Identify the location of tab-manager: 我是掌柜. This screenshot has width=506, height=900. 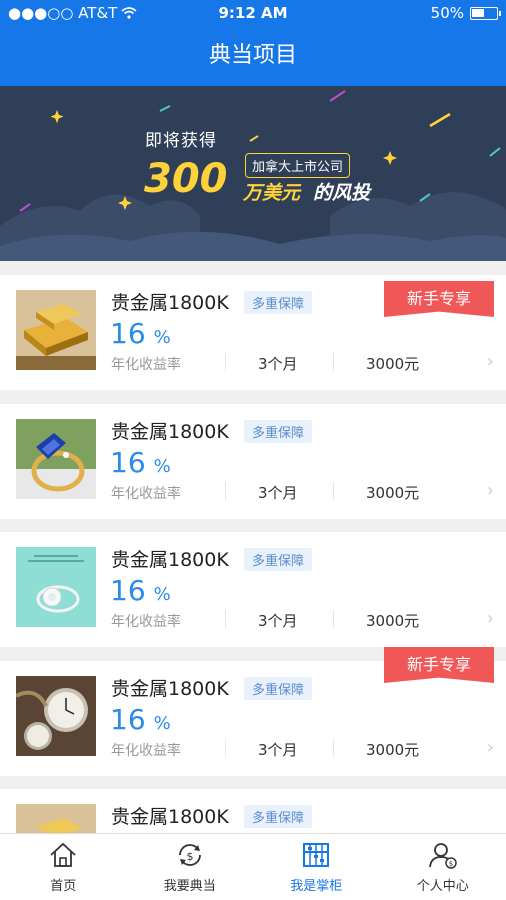
(316, 867).